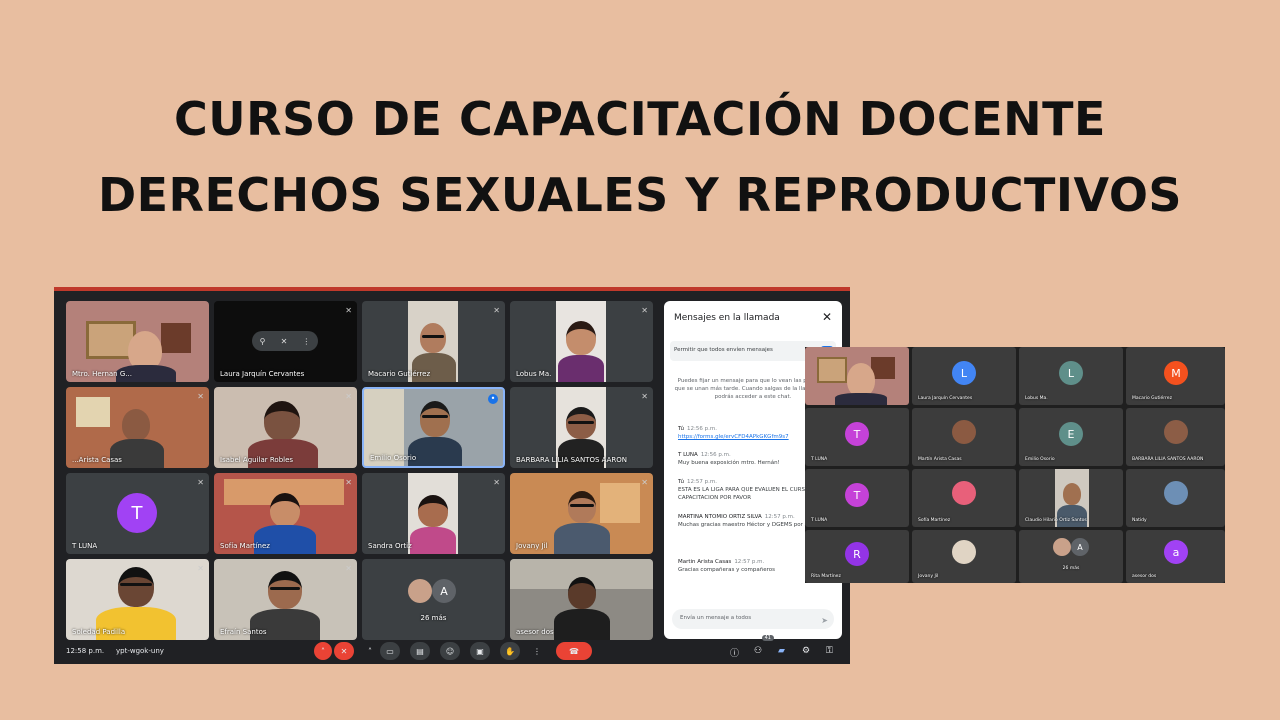 This screenshot has height=720, width=1280. I want to click on more-icon: ⋮, so click(306, 341).